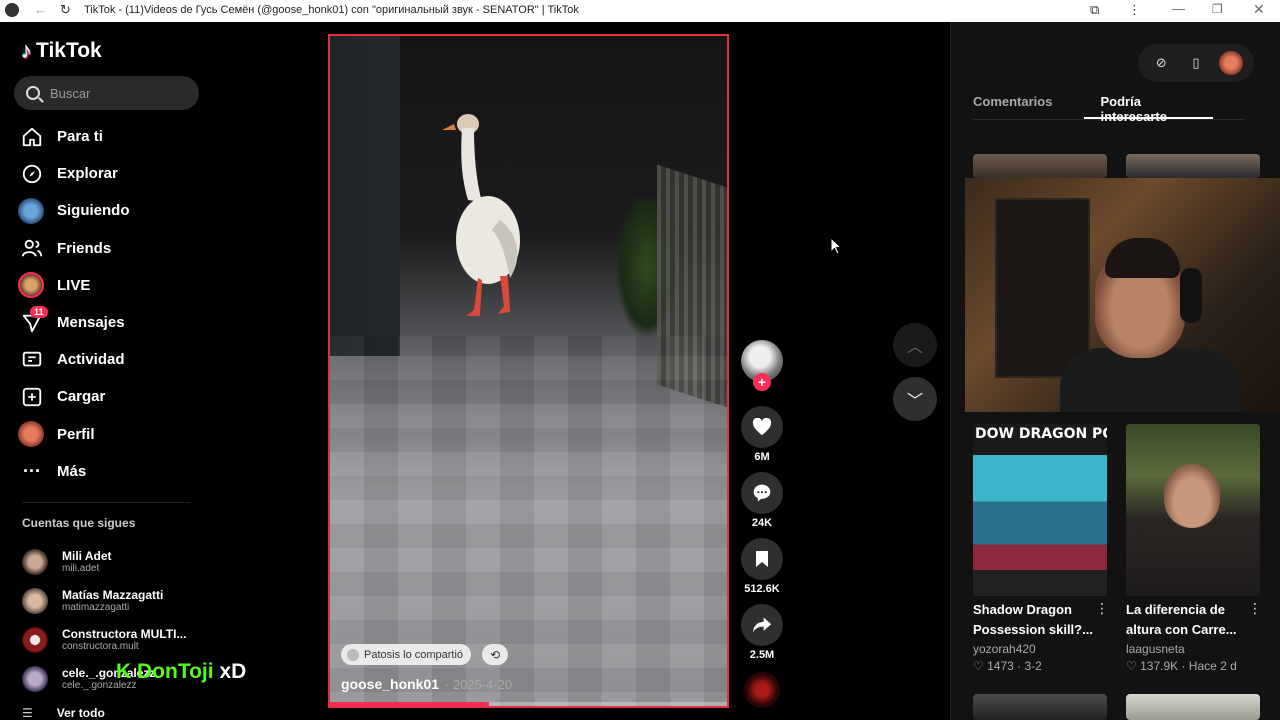 This screenshot has width=1280, height=720. What do you see at coordinates (91, 360) in the screenshot?
I see `nav-label: Actividad` at bounding box center [91, 360].